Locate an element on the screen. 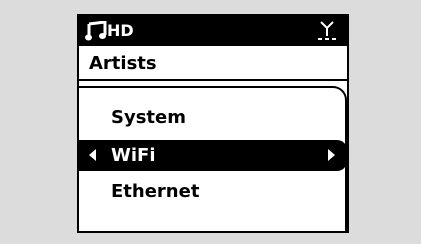  arrow-right-icon is located at coordinates (331, 155).